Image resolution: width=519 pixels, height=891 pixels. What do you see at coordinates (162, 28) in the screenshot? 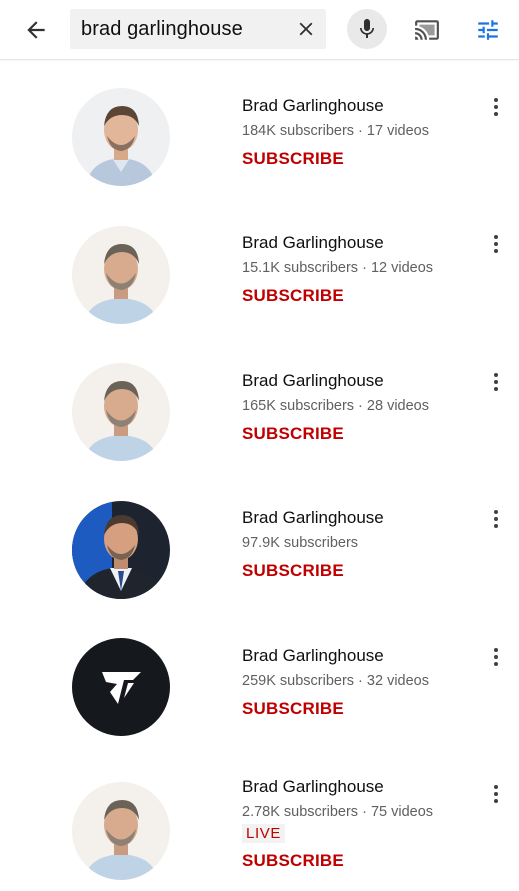
I see `search-query-text: brad garlinghouse` at bounding box center [162, 28].